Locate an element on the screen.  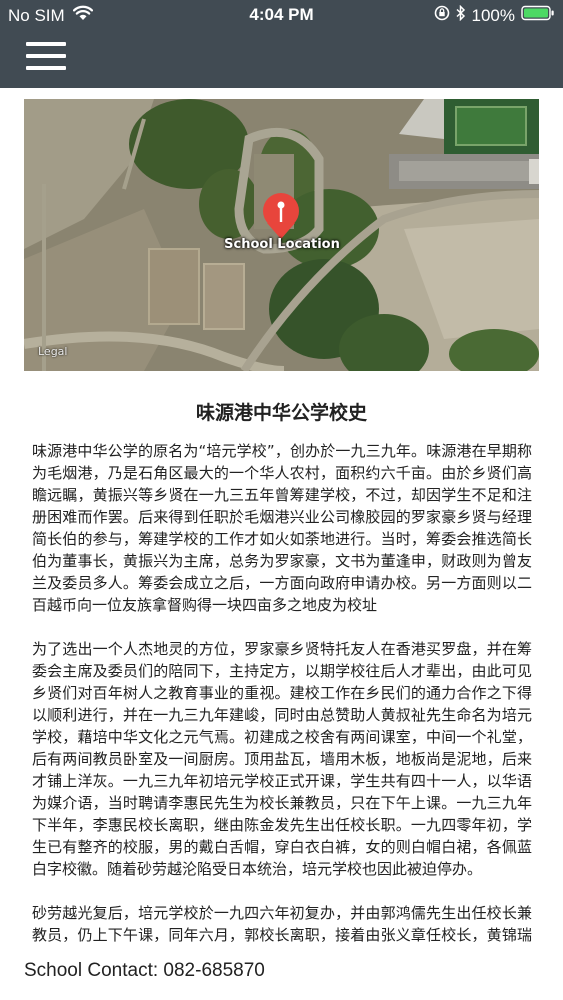
status-right: 100% is located at coordinates (494, 15).